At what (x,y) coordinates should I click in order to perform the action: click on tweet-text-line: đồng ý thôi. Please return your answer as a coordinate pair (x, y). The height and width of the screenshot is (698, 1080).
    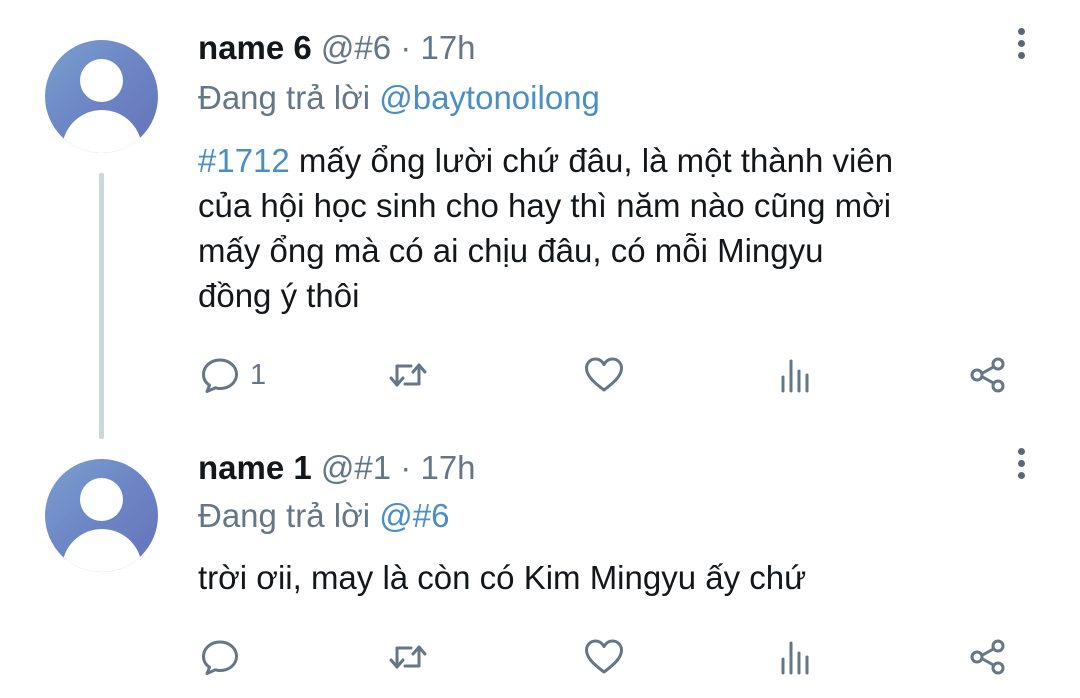
    Looking at the image, I should click on (279, 295).